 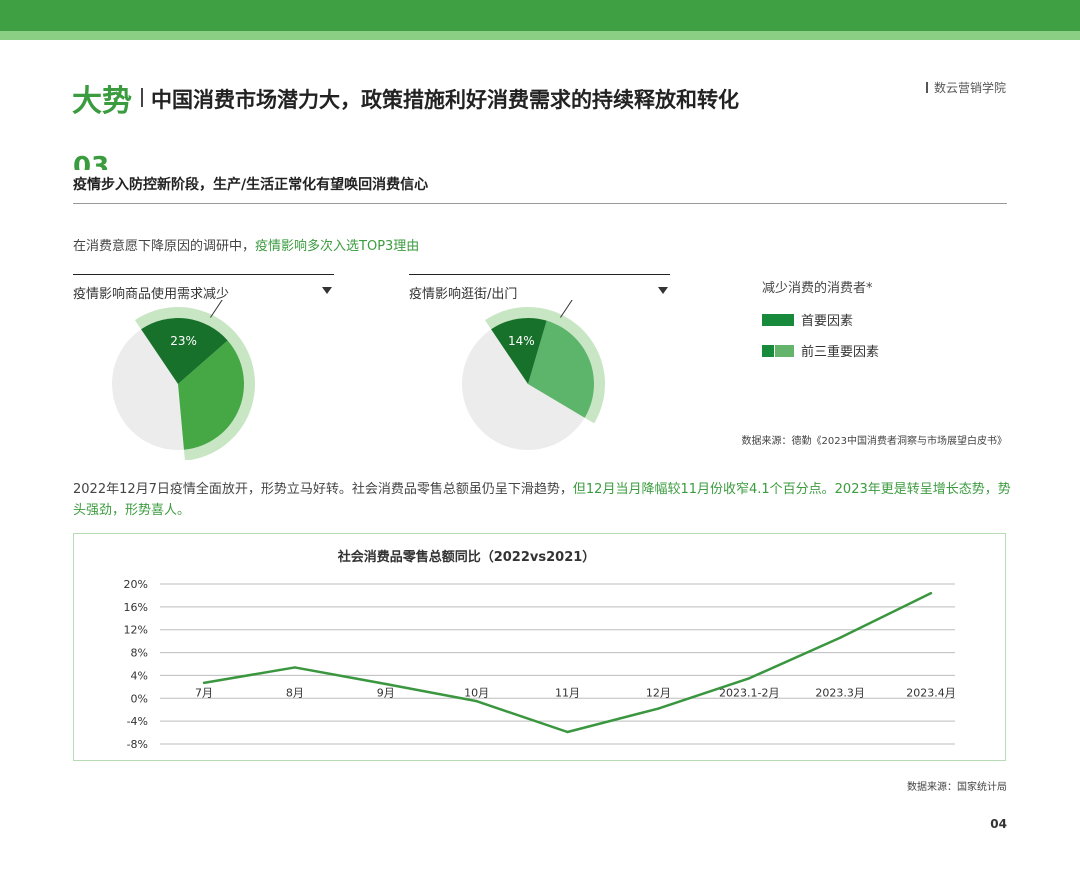 I want to click on source-note-stats: 数据来源：国家统计局, so click(x=957, y=787).